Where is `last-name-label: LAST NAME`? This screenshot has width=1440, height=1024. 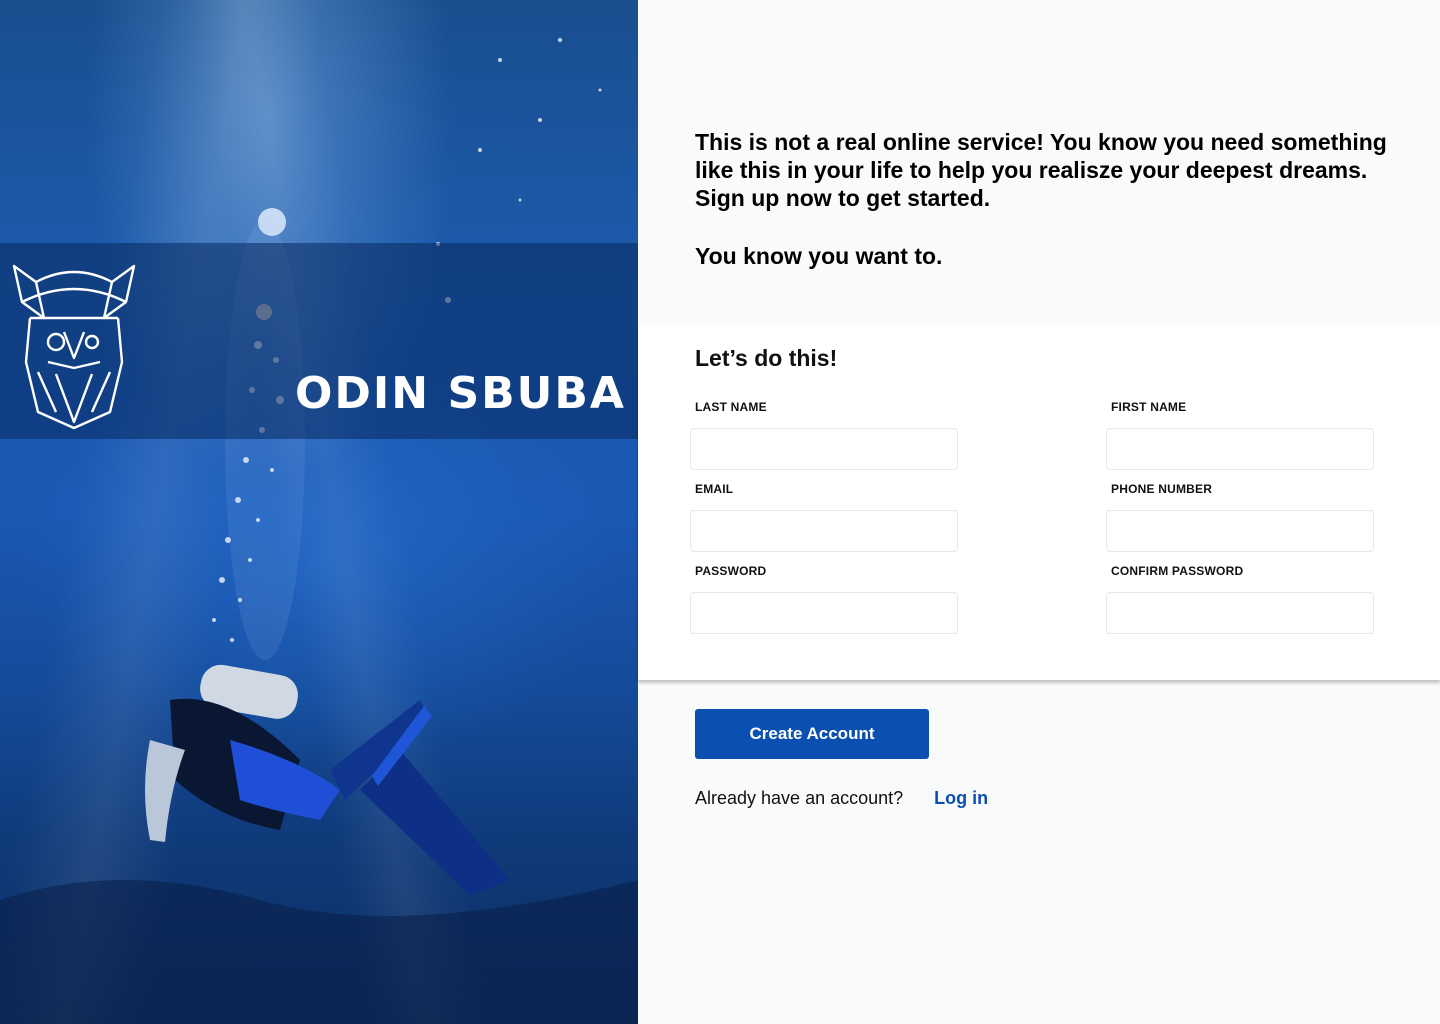 last-name-label: LAST NAME is located at coordinates (731, 407).